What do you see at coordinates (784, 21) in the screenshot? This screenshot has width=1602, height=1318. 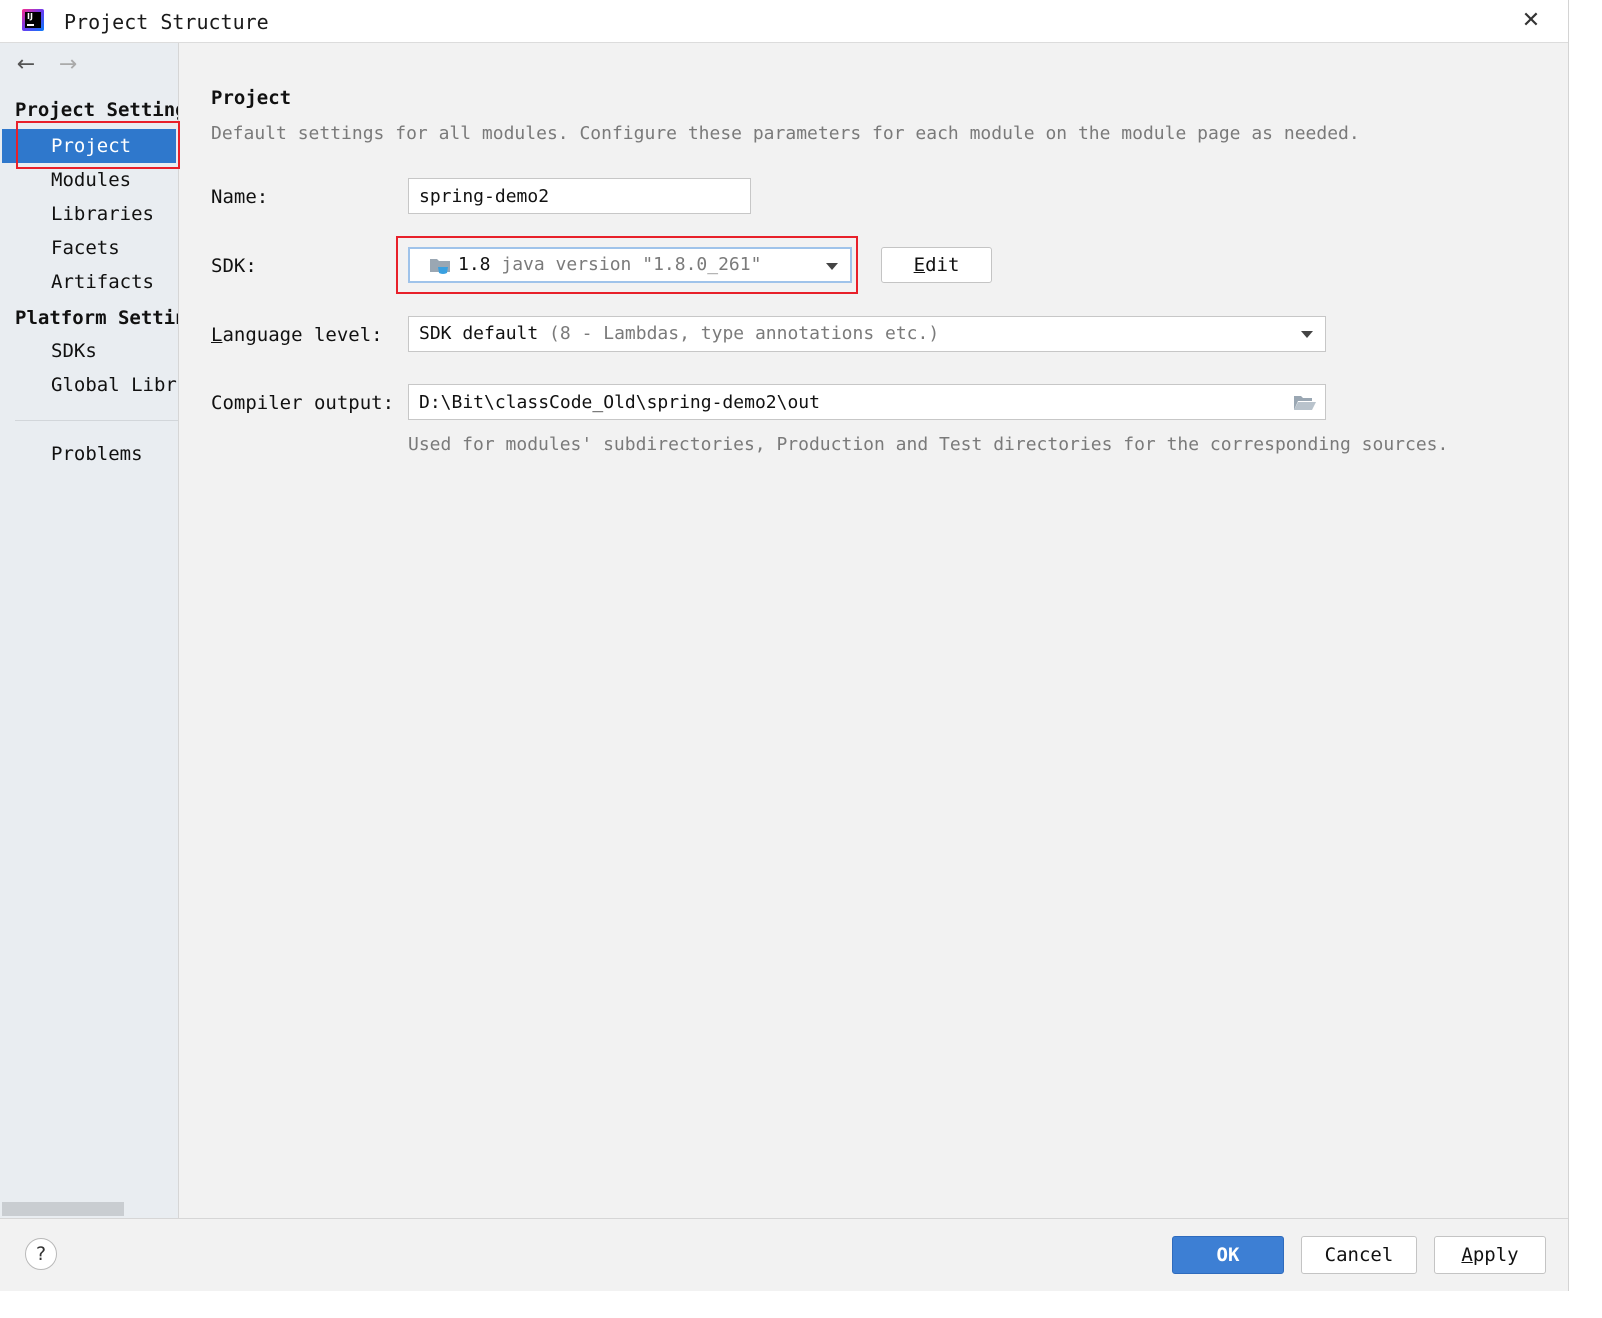 I see `title-bar: IJ Project Structure ✕` at bounding box center [784, 21].